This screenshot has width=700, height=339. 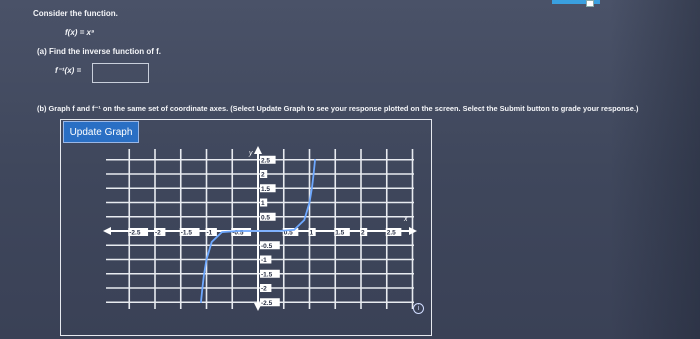 What do you see at coordinates (80, 32) in the screenshot?
I see `function-definition: f(x) = x⁹` at bounding box center [80, 32].